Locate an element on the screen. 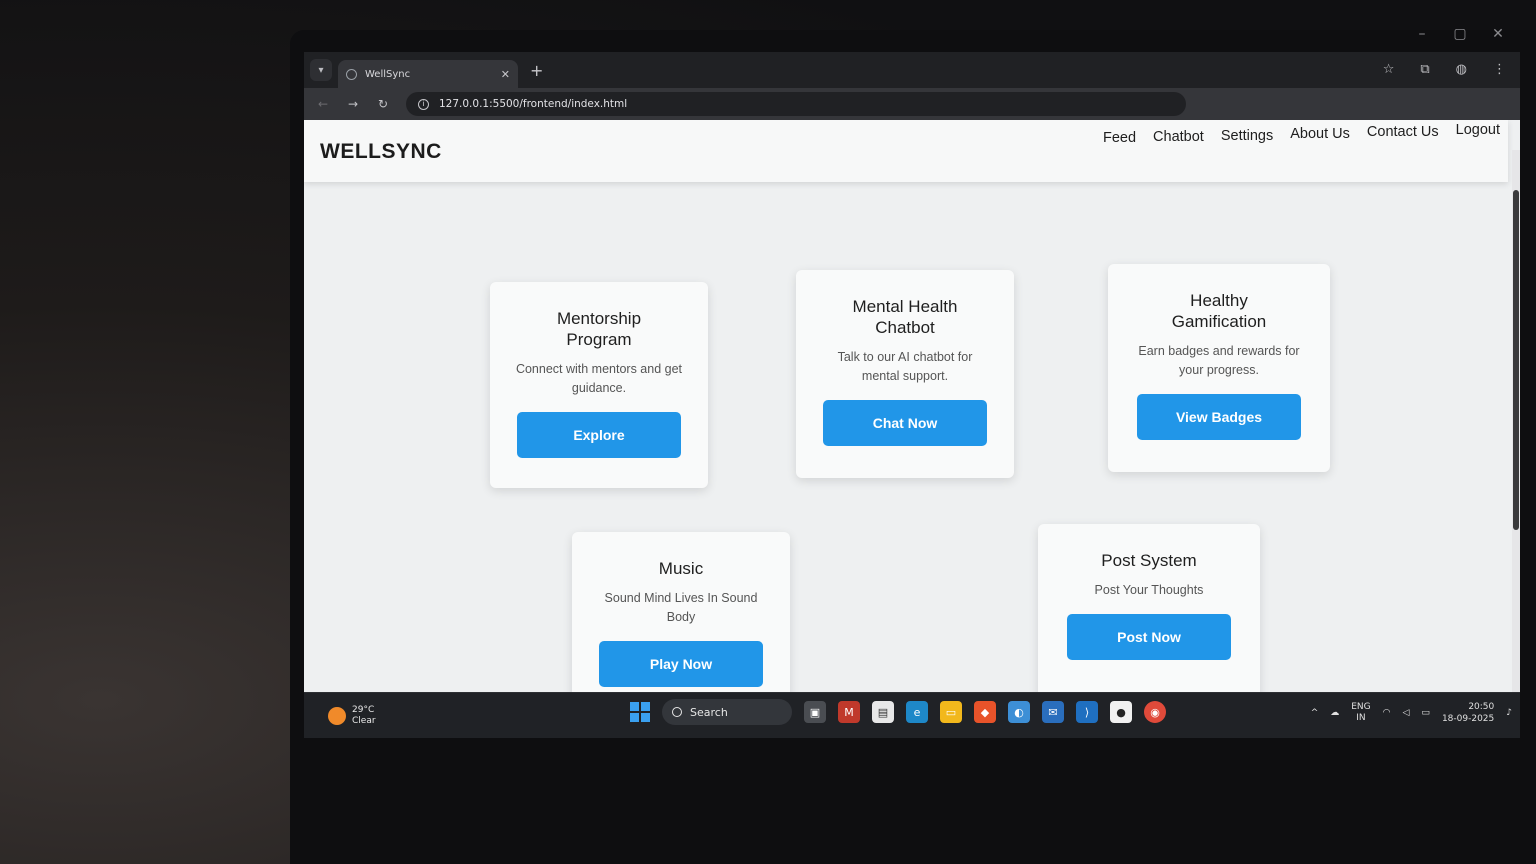 The width and height of the screenshot is (1536, 864). start-windows-icon is located at coordinates (640, 712).